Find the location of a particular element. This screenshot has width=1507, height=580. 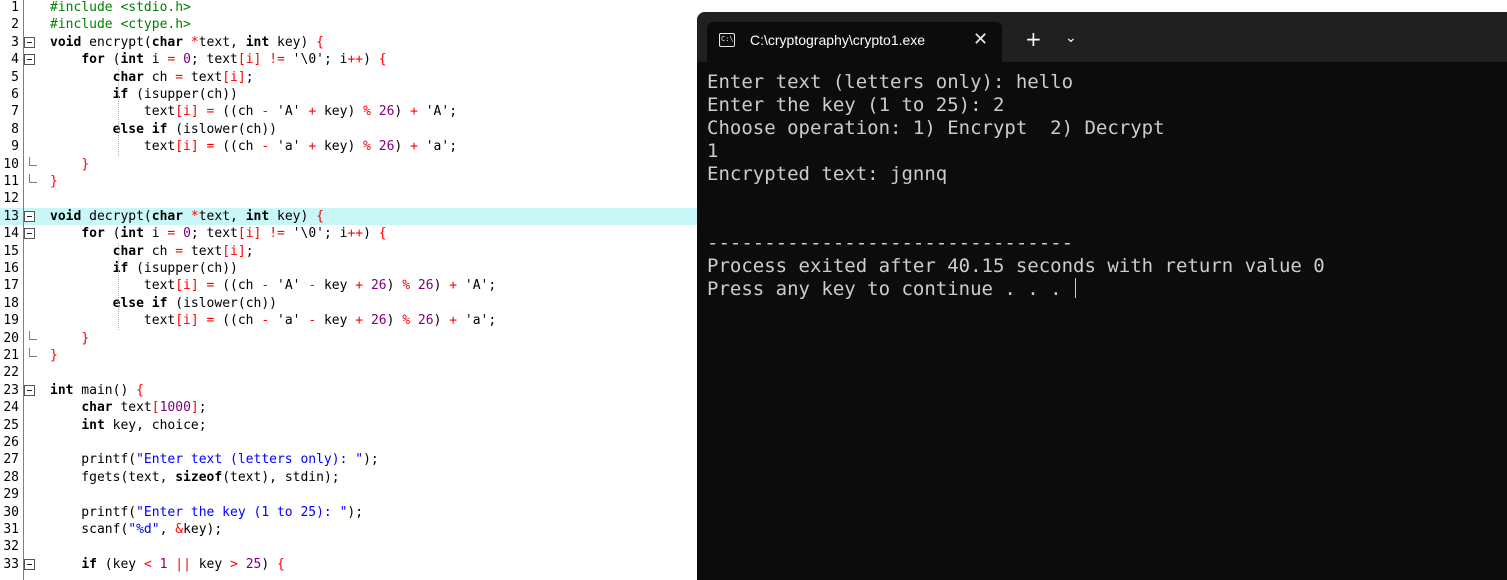

line-number: 14 is located at coordinates (11, 234).